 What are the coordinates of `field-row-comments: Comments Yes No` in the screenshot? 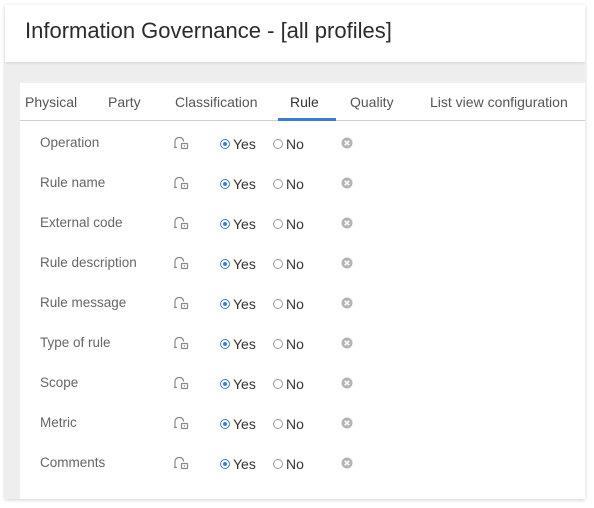 It's located at (302, 463).